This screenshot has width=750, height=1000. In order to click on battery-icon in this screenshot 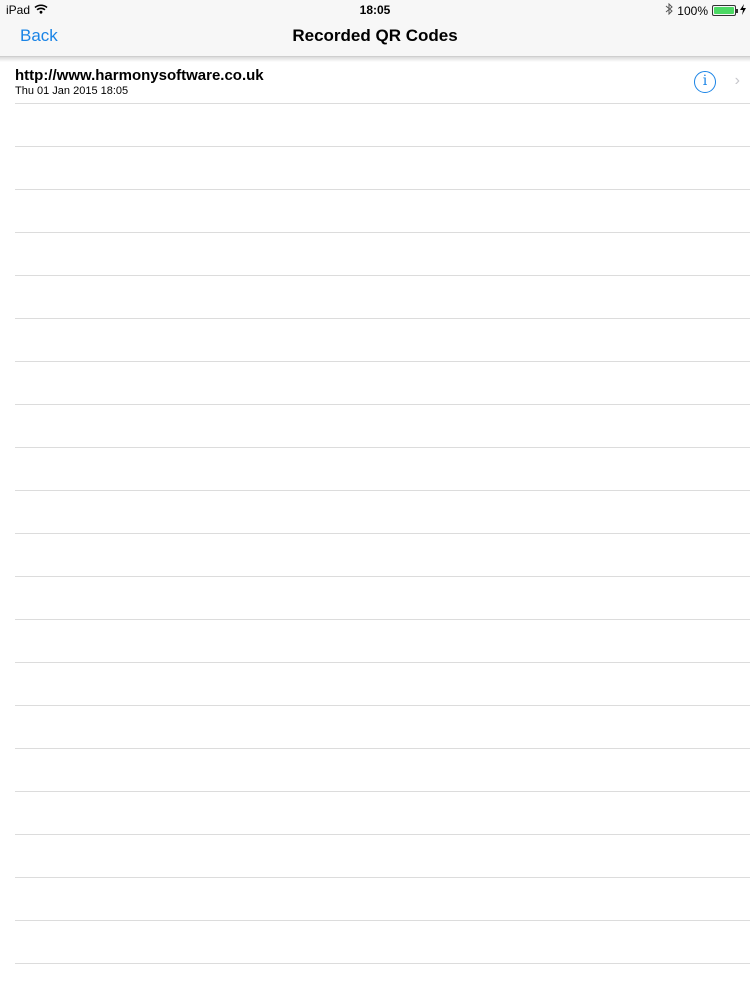, I will do `click(725, 10)`.